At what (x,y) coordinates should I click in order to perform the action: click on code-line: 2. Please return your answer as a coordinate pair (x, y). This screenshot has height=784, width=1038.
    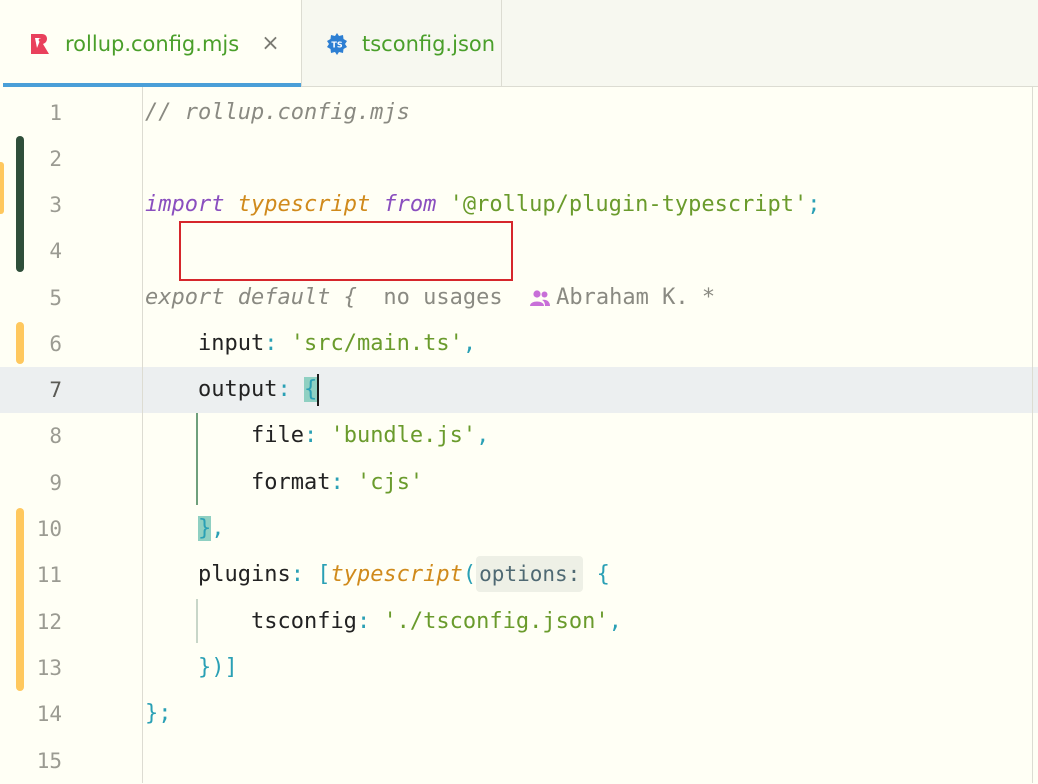
    Looking at the image, I should click on (519, 159).